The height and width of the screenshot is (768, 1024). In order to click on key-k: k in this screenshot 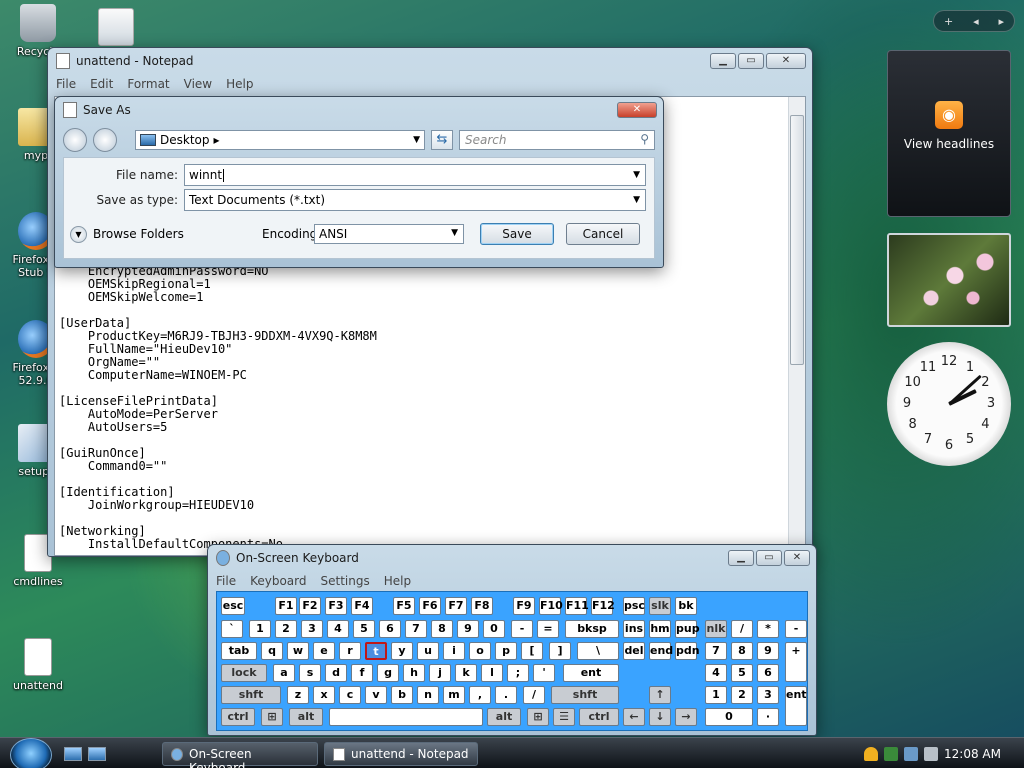, I will do `click(466, 673)`.